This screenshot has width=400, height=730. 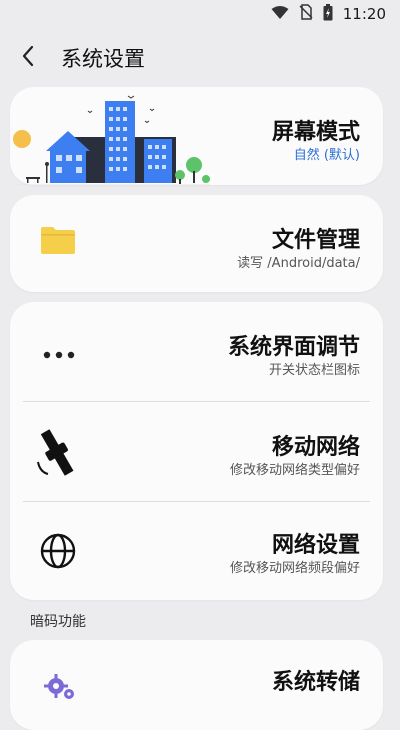 I want to click on screen-mode-card: 屏幕模式 自然 (默认), so click(x=196, y=136).